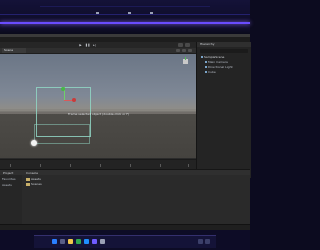 The width and height of the screenshot is (320, 250). What do you see at coordinates (34, 143) in the screenshot?
I see `directional-light-icon` at bounding box center [34, 143].